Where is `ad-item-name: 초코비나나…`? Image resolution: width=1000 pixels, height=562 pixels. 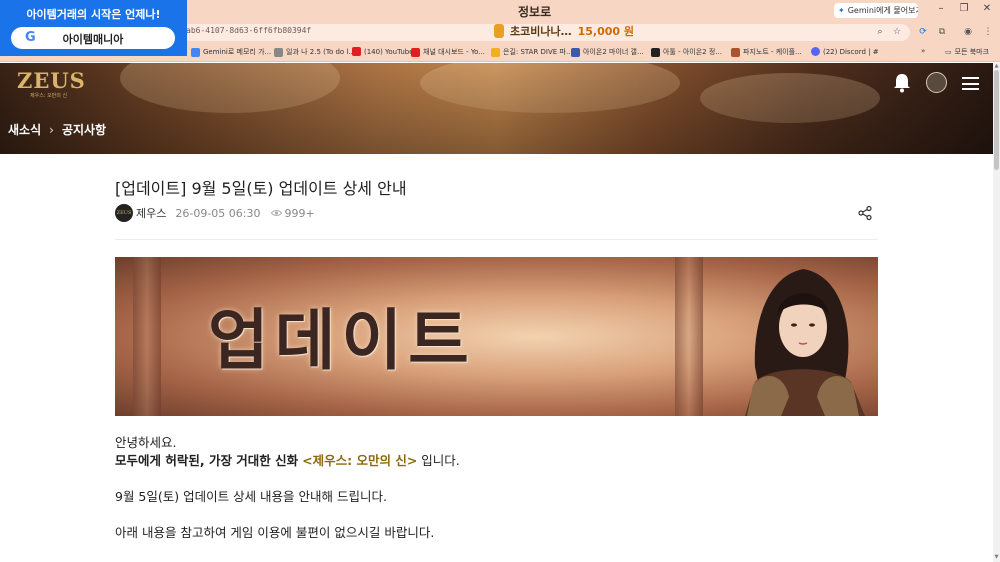 ad-item-name: 초코비나나… is located at coordinates (541, 31).